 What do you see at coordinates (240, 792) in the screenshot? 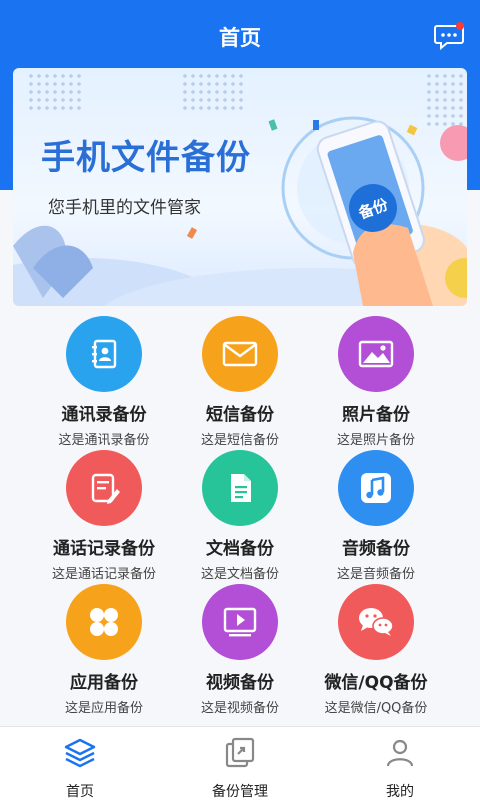
I see `tab-backup-manage-label: 备份管理` at bounding box center [240, 792].